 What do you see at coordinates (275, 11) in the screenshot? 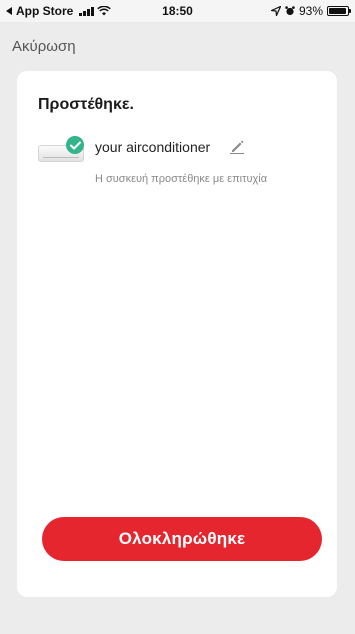
I see `location-icon` at bounding box center [275, 11].